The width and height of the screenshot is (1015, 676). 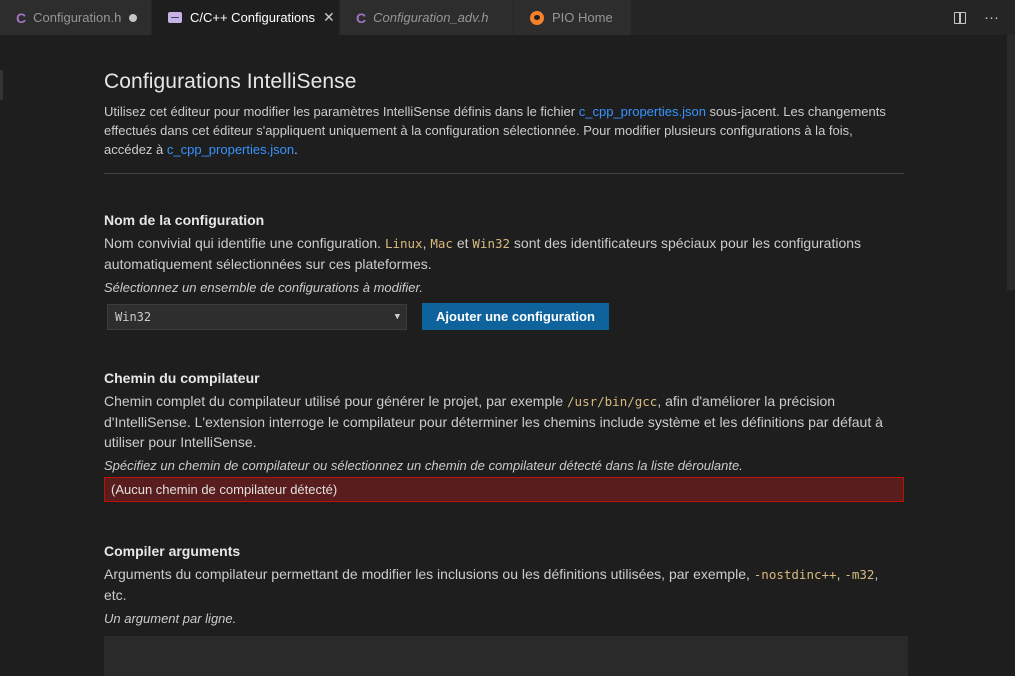 I want to click on code-mac: Mac, so click(x=441, y=243).